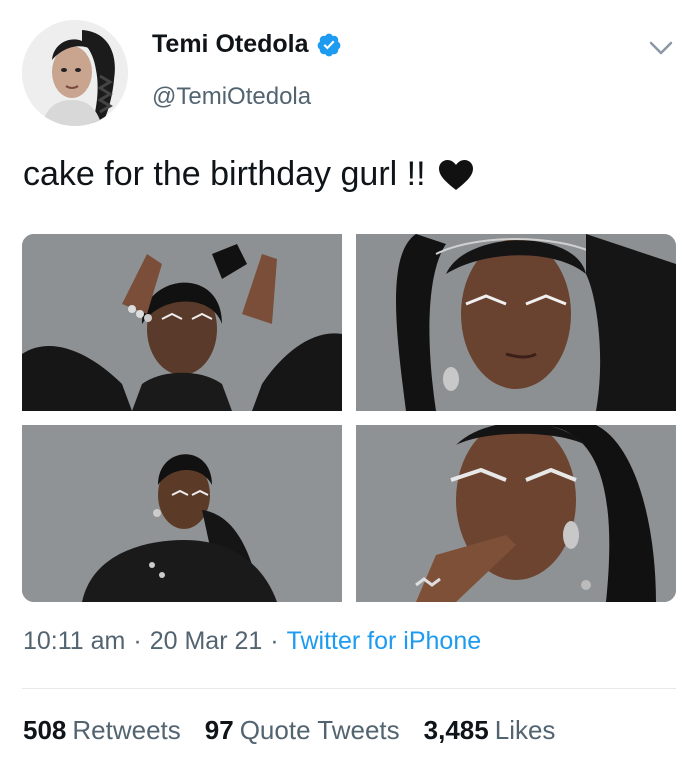 The image size is (696, 767). I want to click on tweet-text: cake for the birthday gurl !!, so click(248, 174).